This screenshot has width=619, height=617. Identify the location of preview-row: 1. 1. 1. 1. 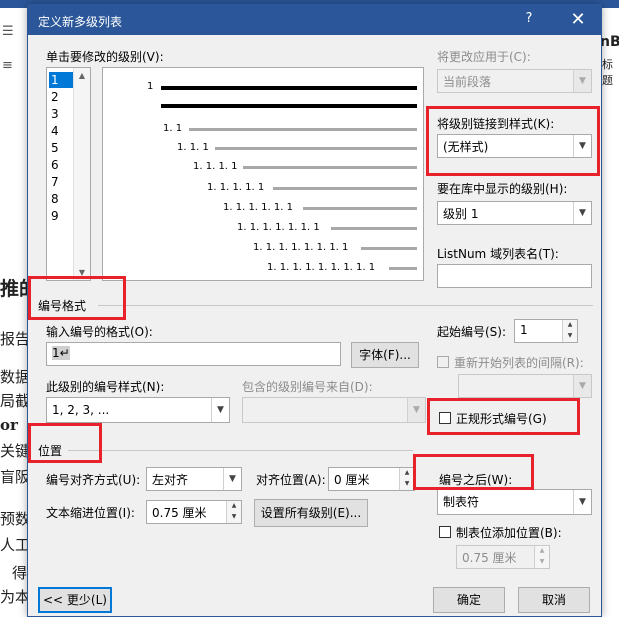
(263, 167).